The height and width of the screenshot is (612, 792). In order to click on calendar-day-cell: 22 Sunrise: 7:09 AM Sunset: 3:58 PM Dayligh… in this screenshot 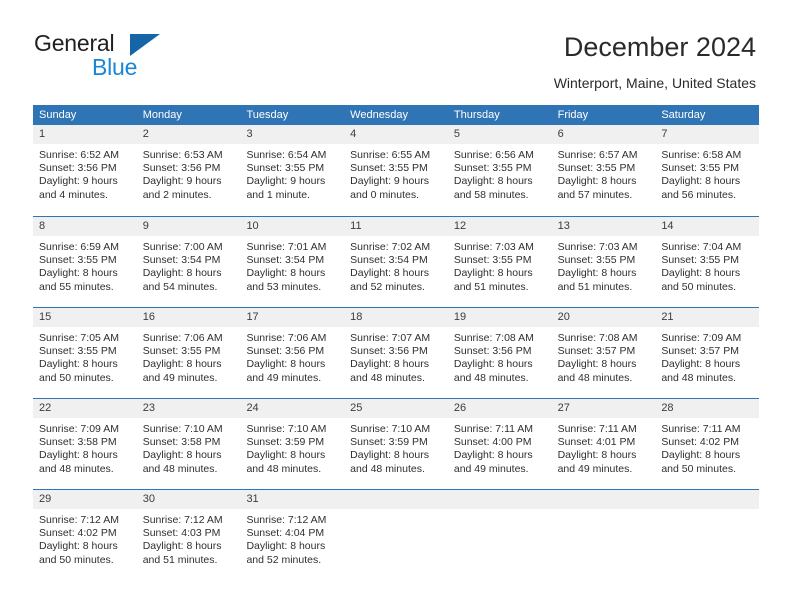, I will do `click(85, 444)`.